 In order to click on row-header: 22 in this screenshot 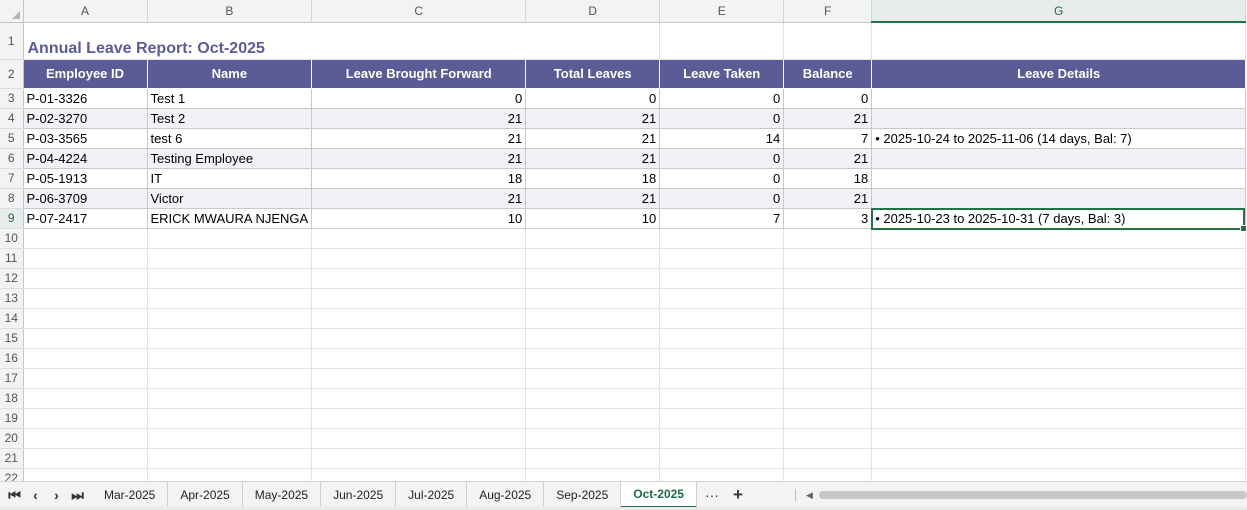, I will do `click(12, 474)`.